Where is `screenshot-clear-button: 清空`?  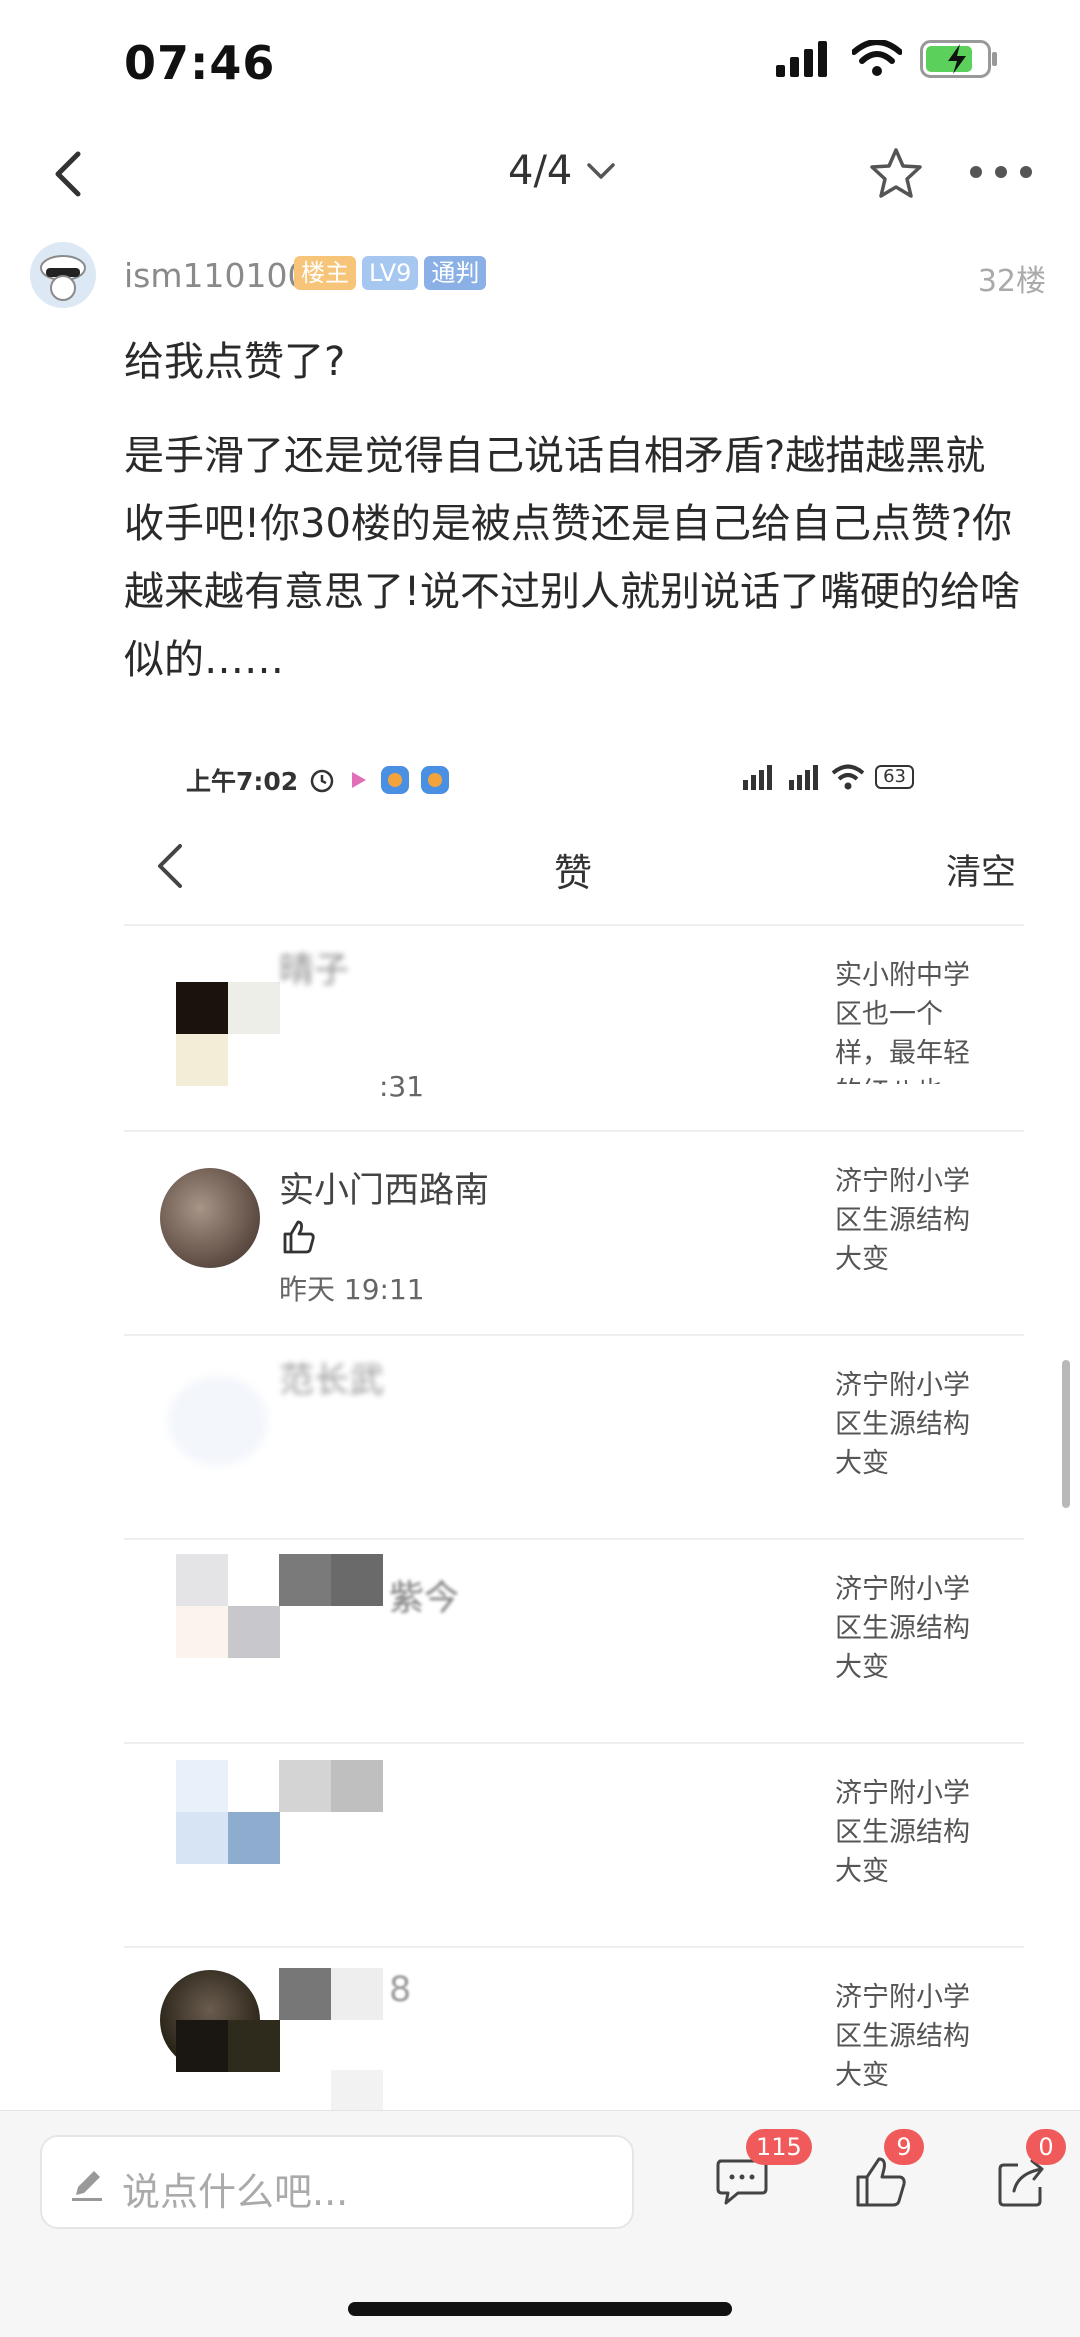 screenshot-clear-button: 清空 is located at coordinates (980, 873).